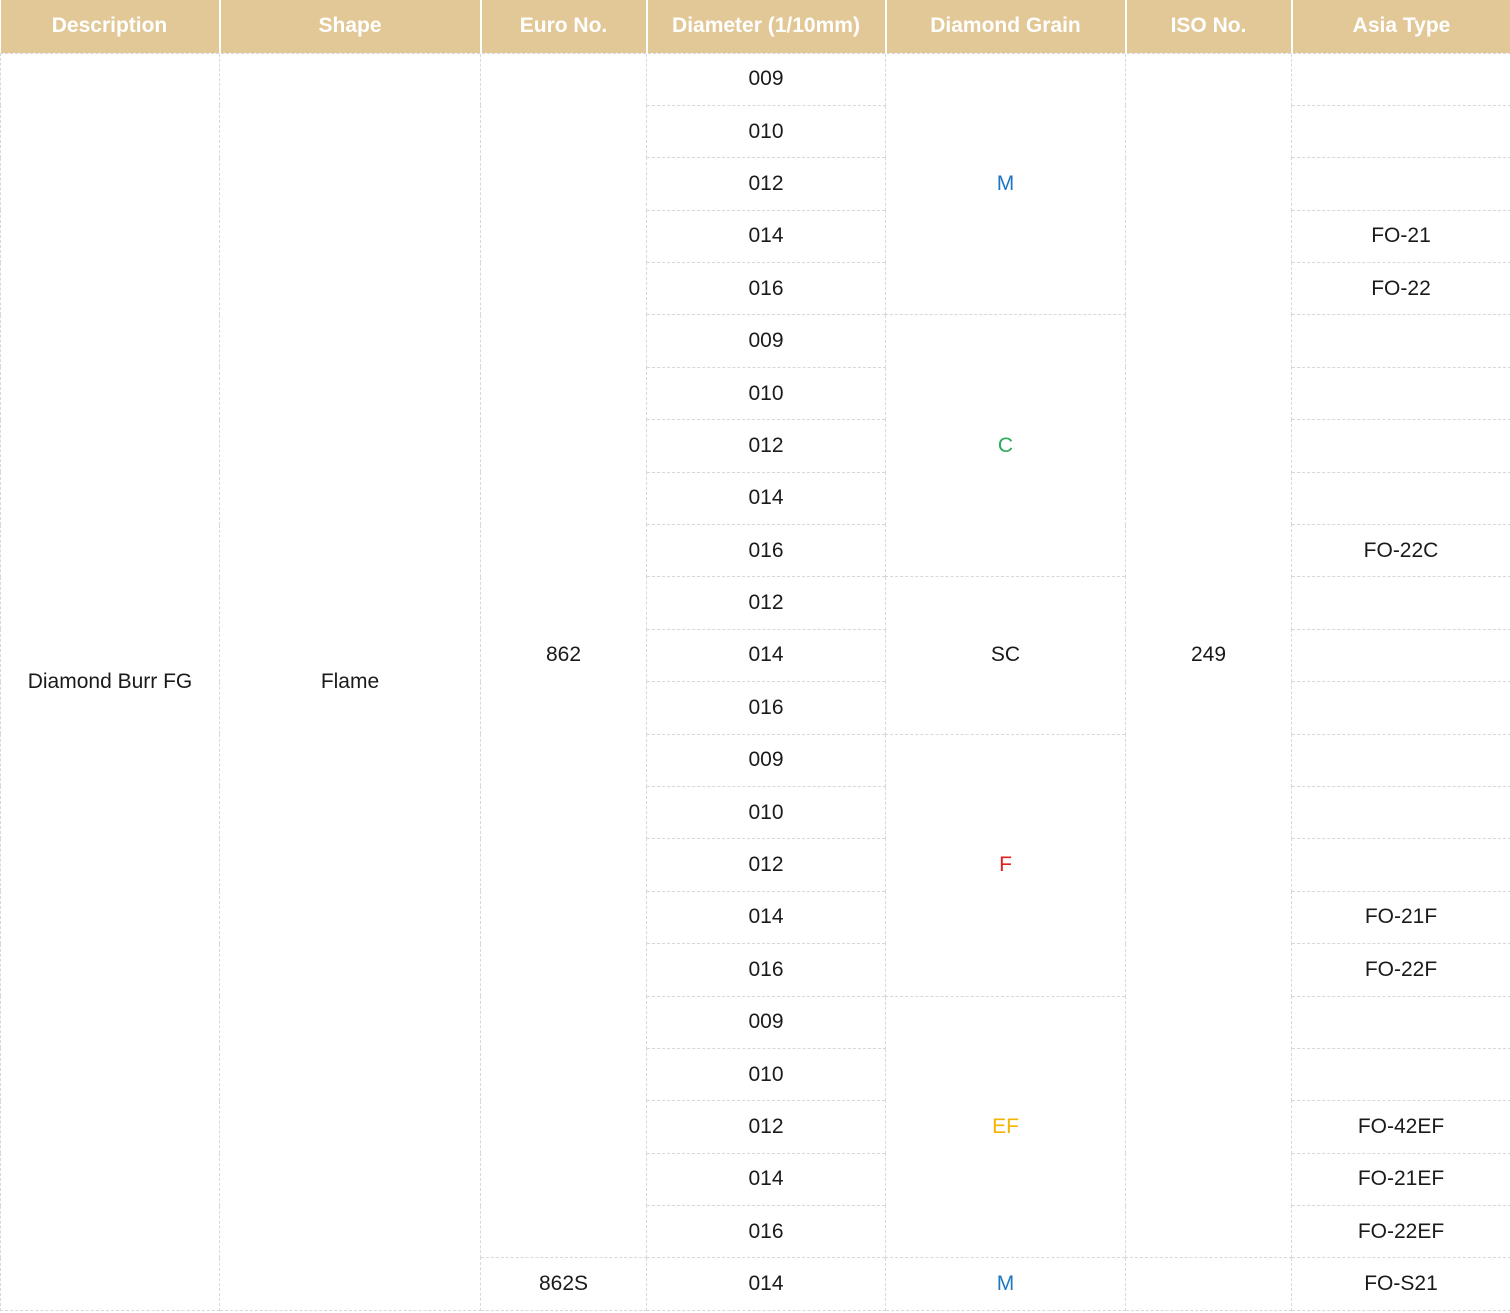  I want to click on header-euro-no: Euro No., so click(564, 26).